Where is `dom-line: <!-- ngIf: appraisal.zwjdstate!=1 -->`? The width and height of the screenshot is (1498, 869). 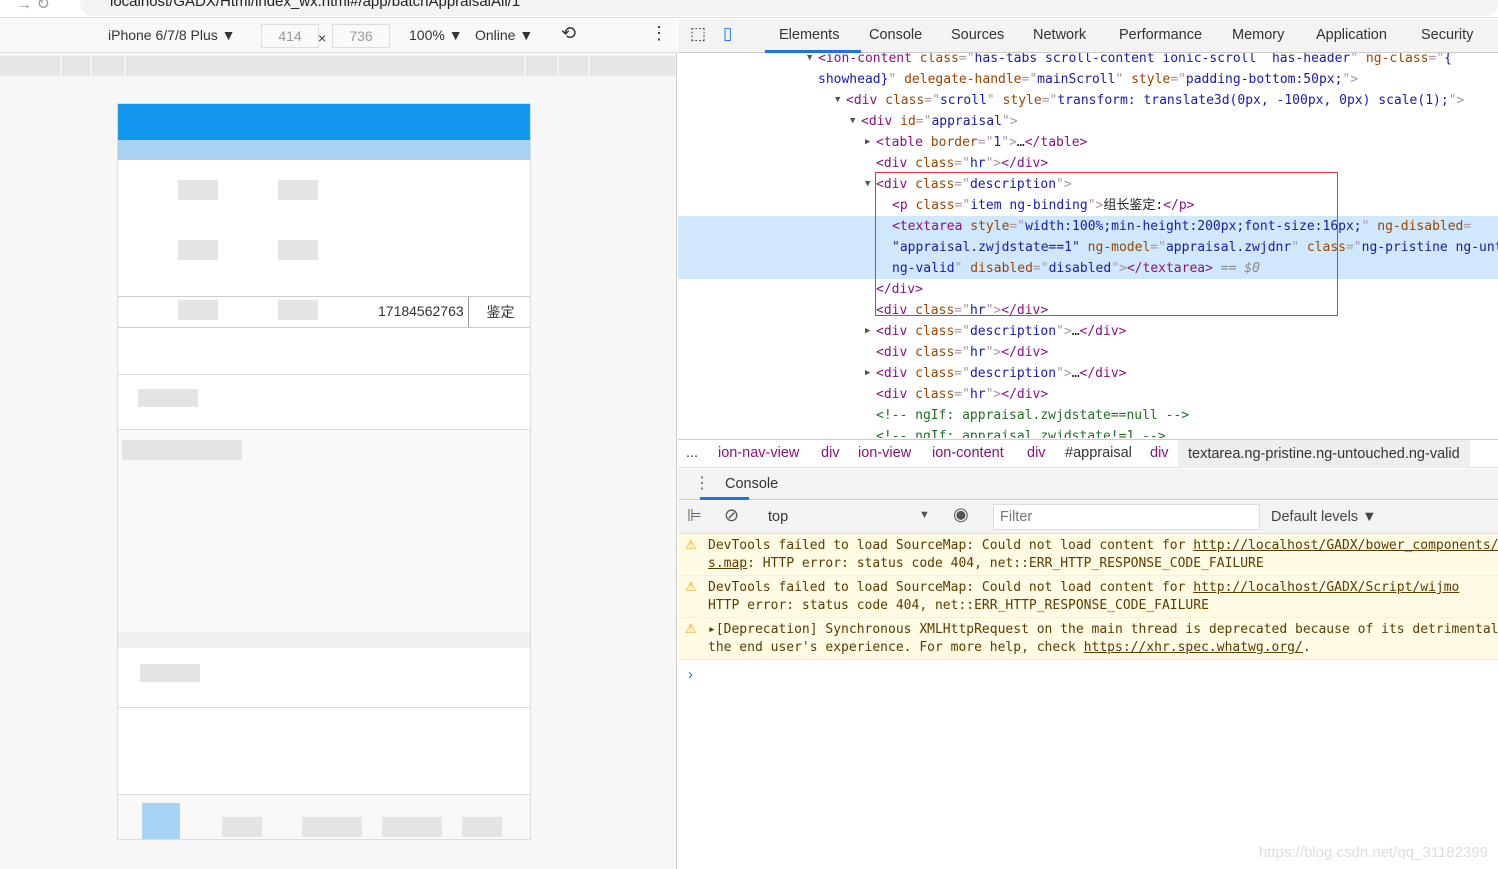
dom-line: <!-- ngIf: appraisal.zwjdstate!=1 --> is located at coordinates (1088, 432).